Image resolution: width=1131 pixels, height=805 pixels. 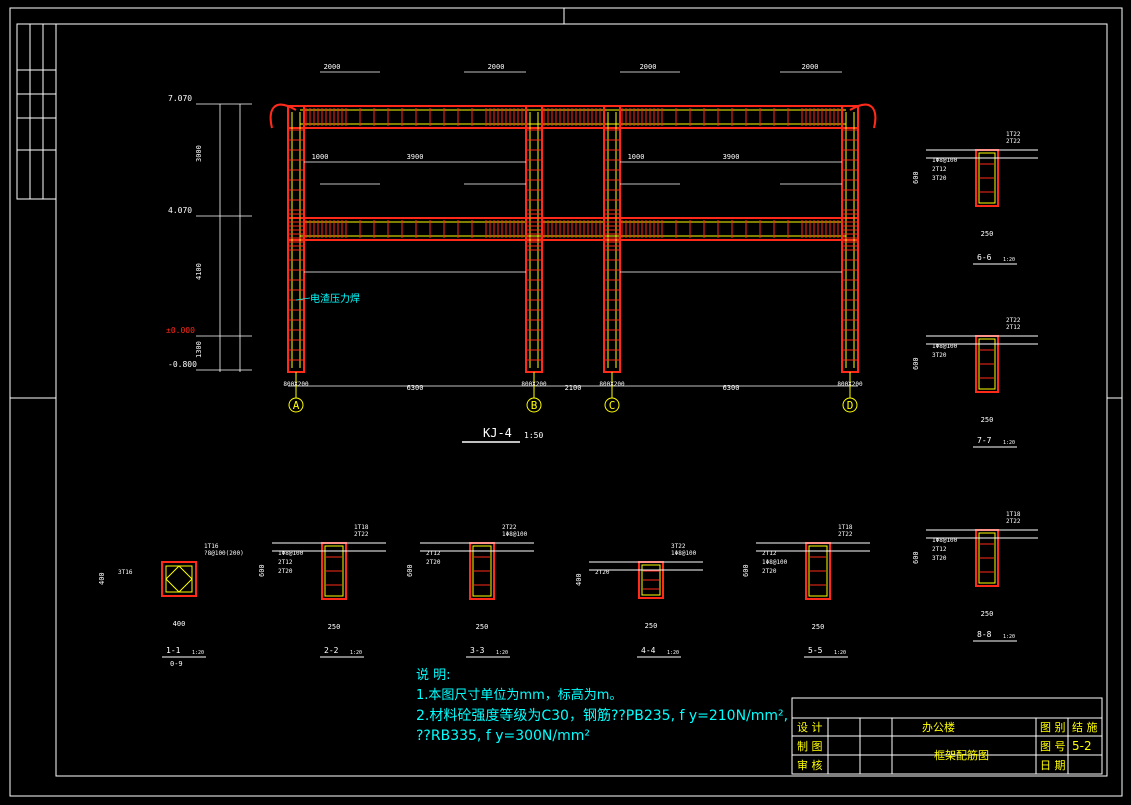 I want to click on section-title: 6-6, so click(x=984, y=257).